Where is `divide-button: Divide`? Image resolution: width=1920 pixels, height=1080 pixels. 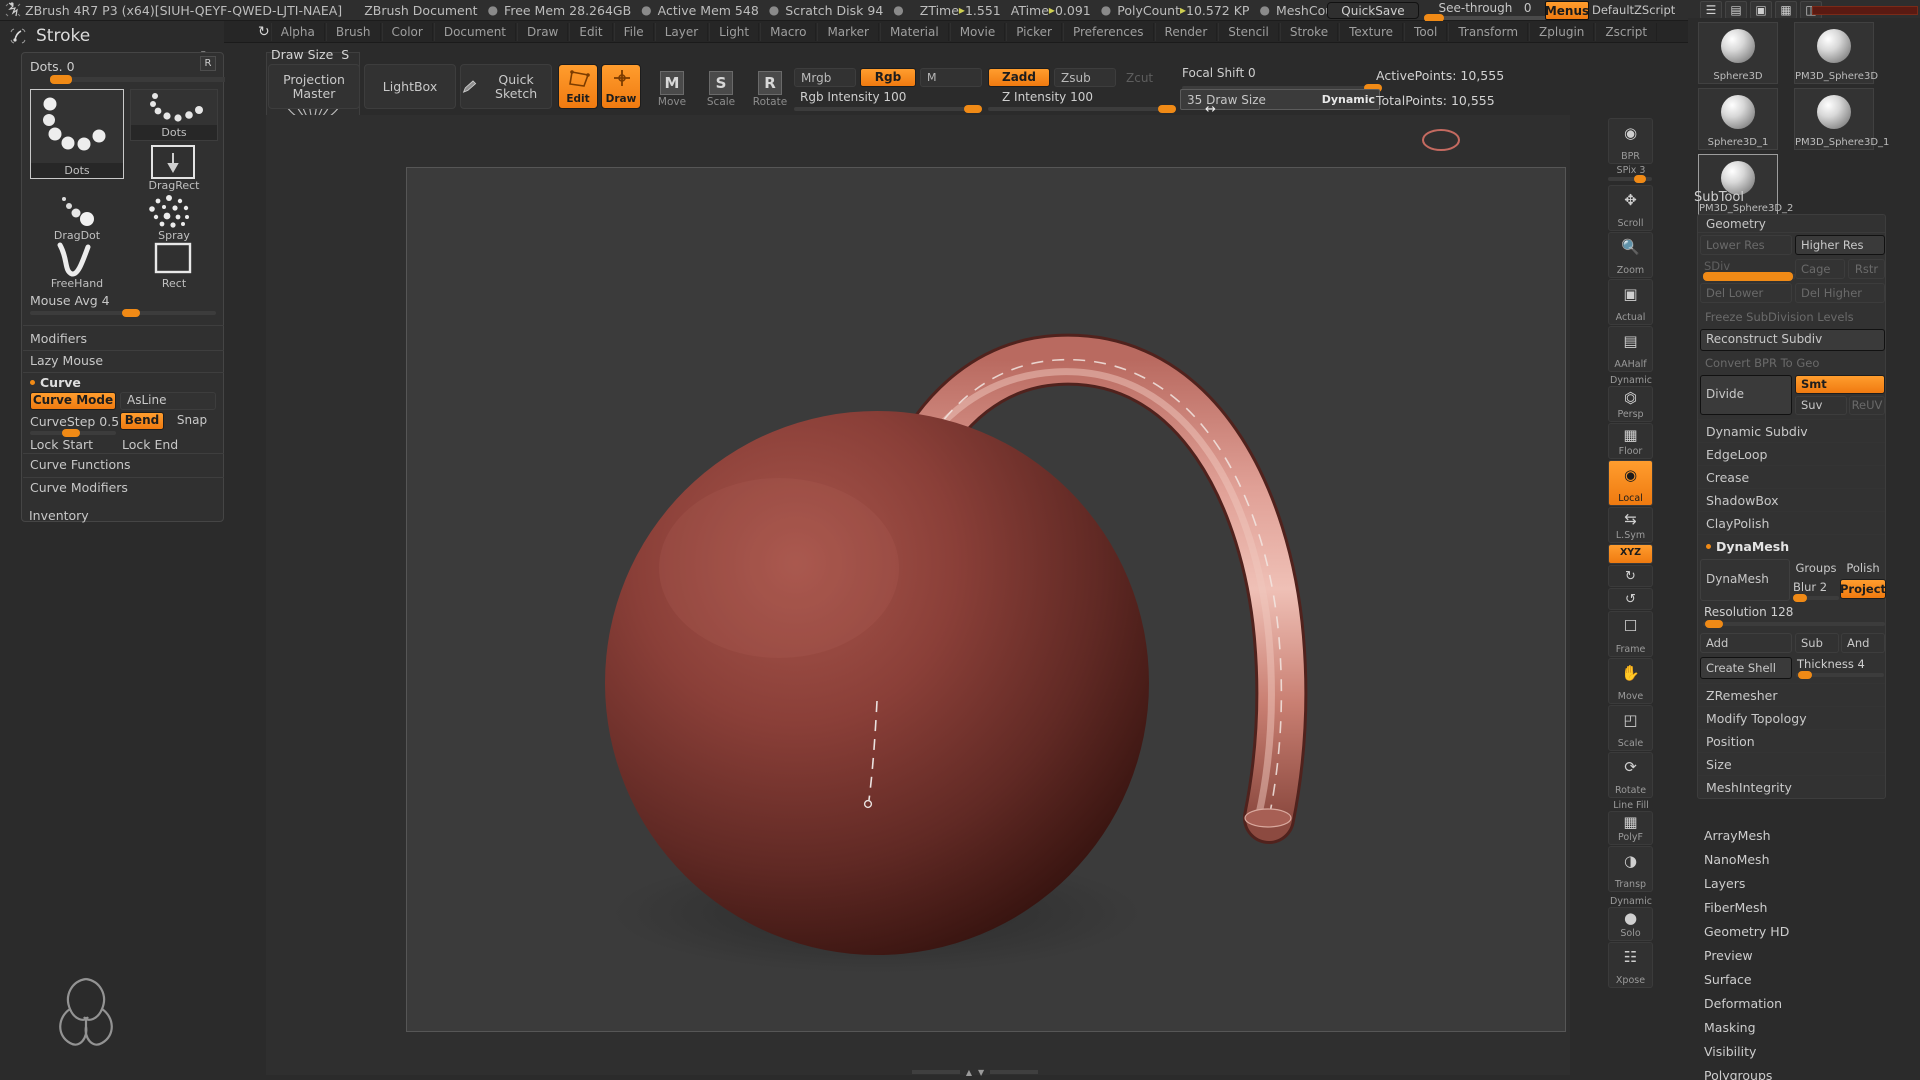 divide-button: Divide is located at coordinates (1746, 395).